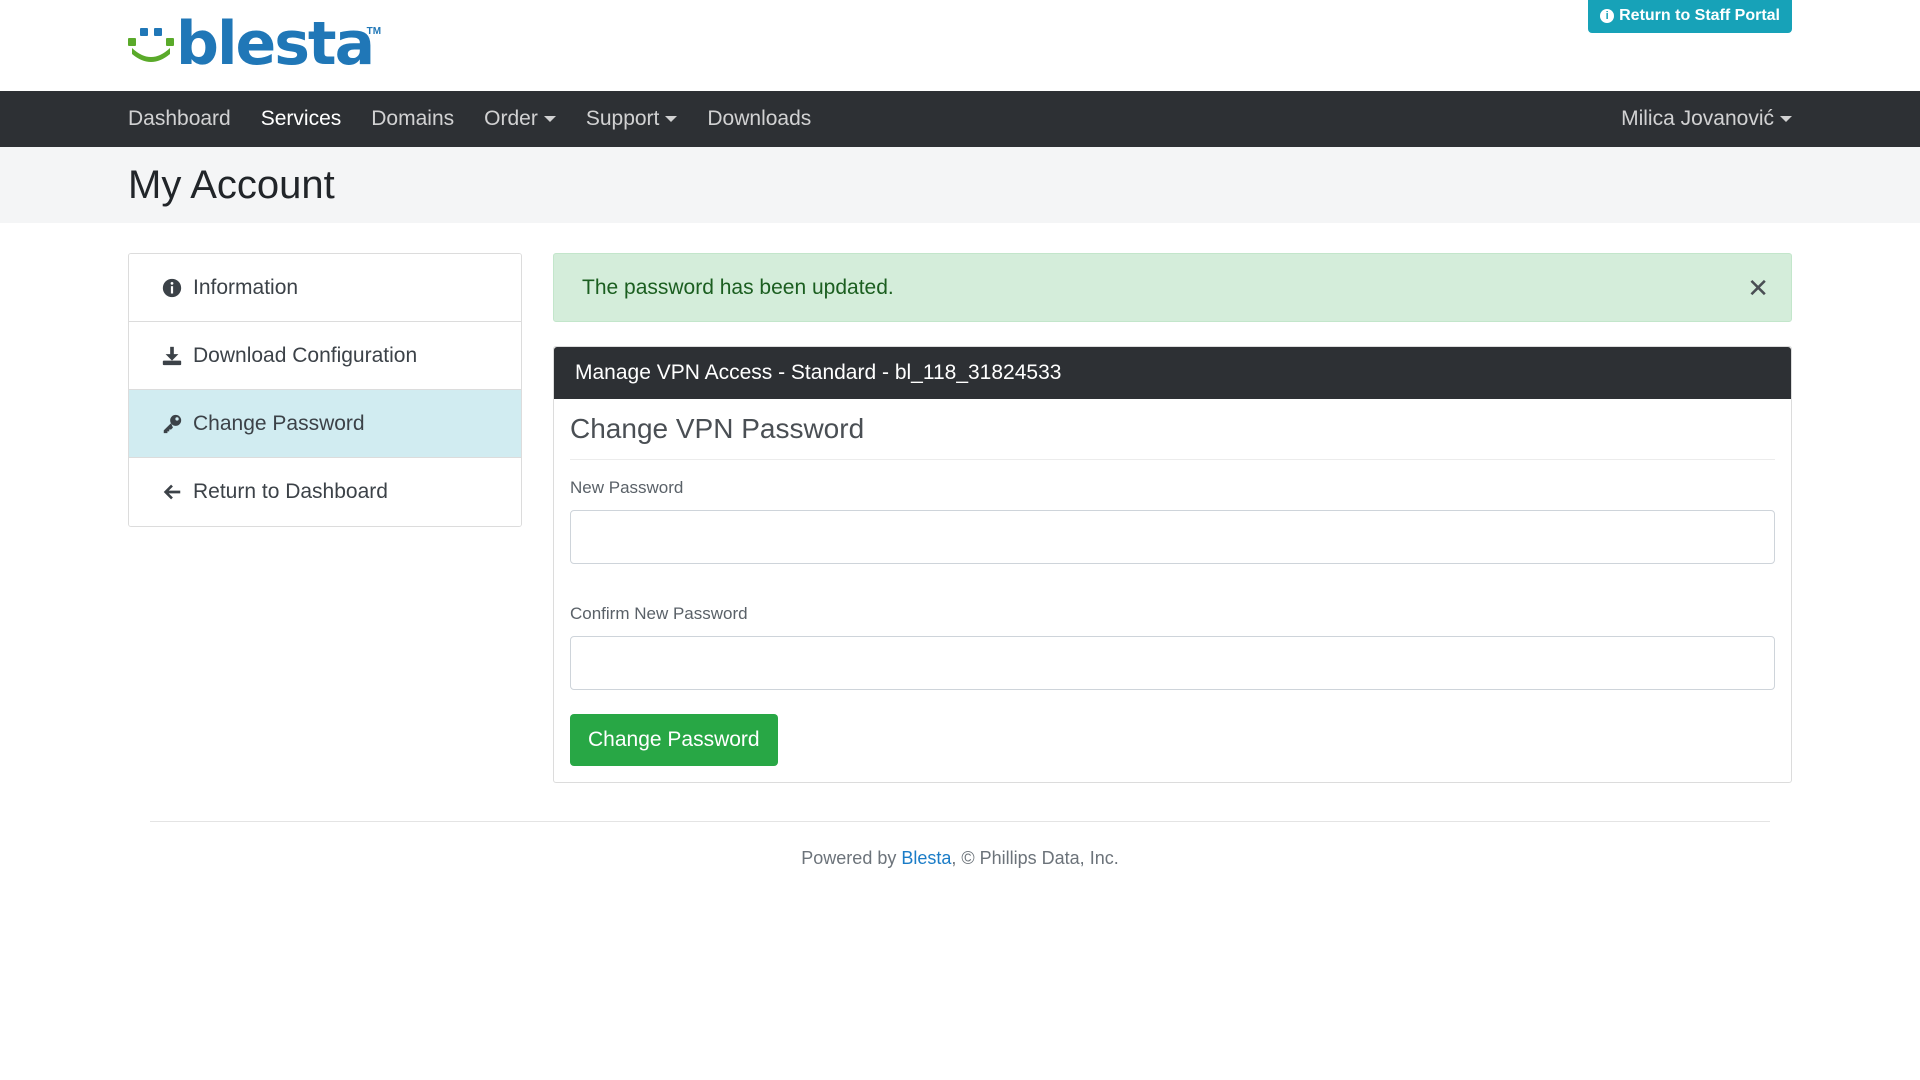 The width and height of the screenshot is (1920, 1080). Describe the element at coordinates (279, 423) in the screenshot. I see `sidebar-item-label: Change Password` at that location.